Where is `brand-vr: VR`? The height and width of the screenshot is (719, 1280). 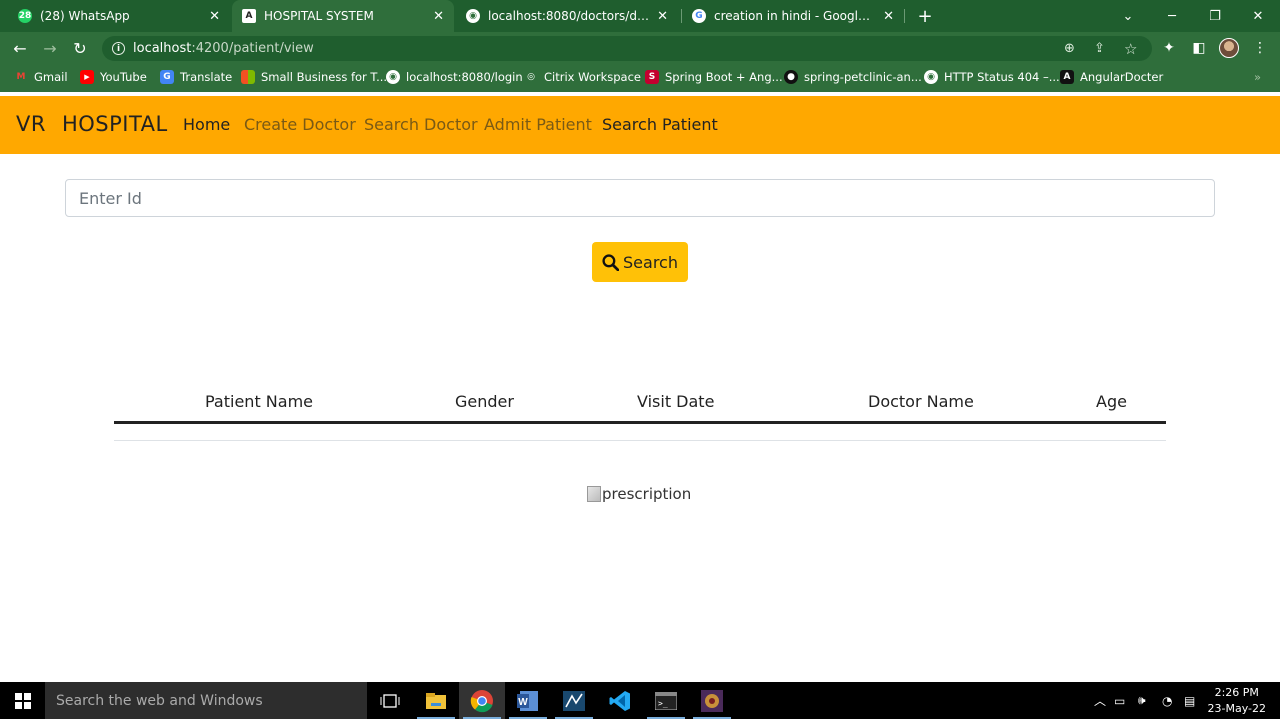
brand-vr: VR is located at coordinates (31, 124).